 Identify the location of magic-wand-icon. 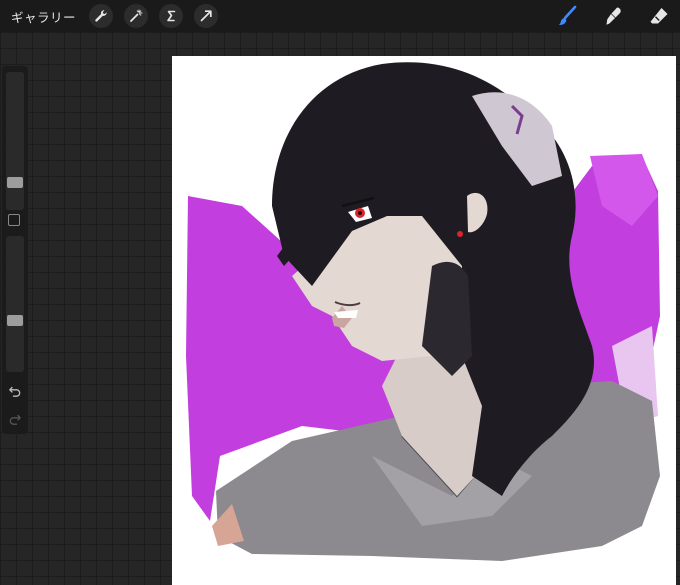
(136, 15).